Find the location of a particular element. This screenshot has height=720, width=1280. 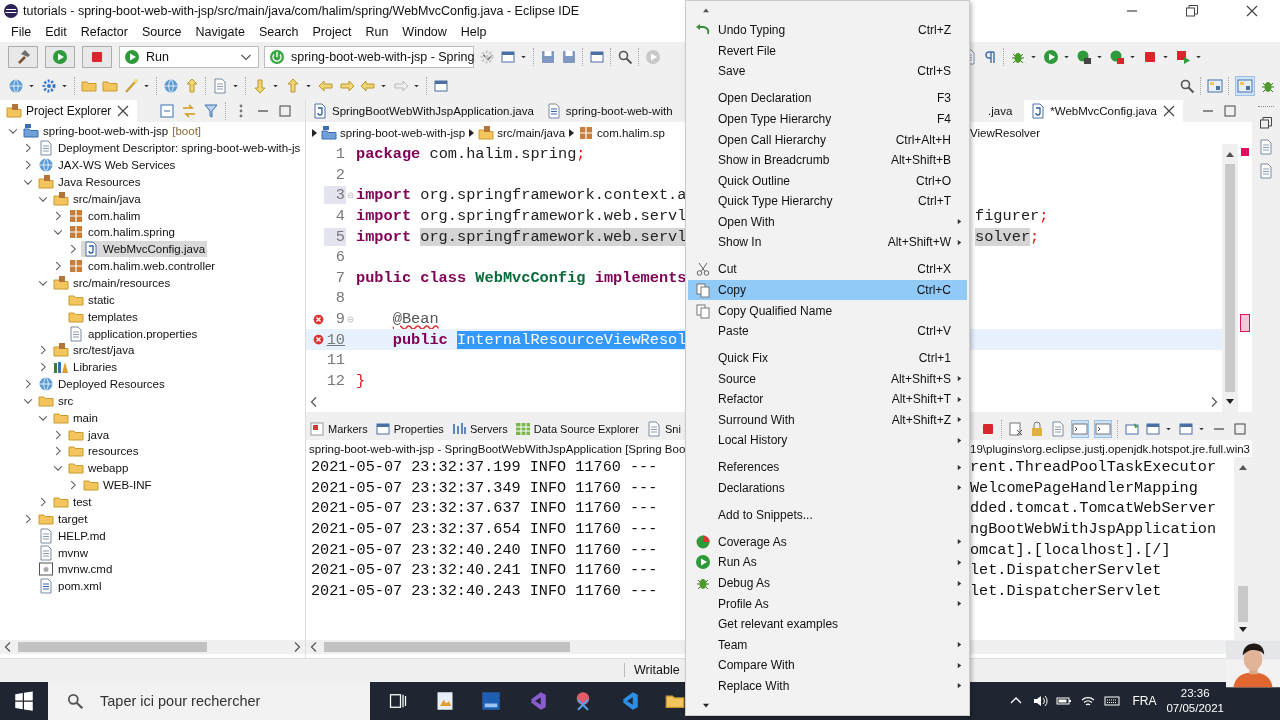

menu-item: Replace With is located at coordinates (827, 686).